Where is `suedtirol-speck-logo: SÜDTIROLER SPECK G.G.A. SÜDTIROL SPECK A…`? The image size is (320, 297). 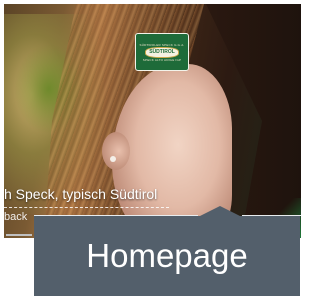
suedtirol-speck-logo: SÜDTIROLER SPECK G.G.A. SÜDTIROL SPECK A… is located at coordinates (162, 52).